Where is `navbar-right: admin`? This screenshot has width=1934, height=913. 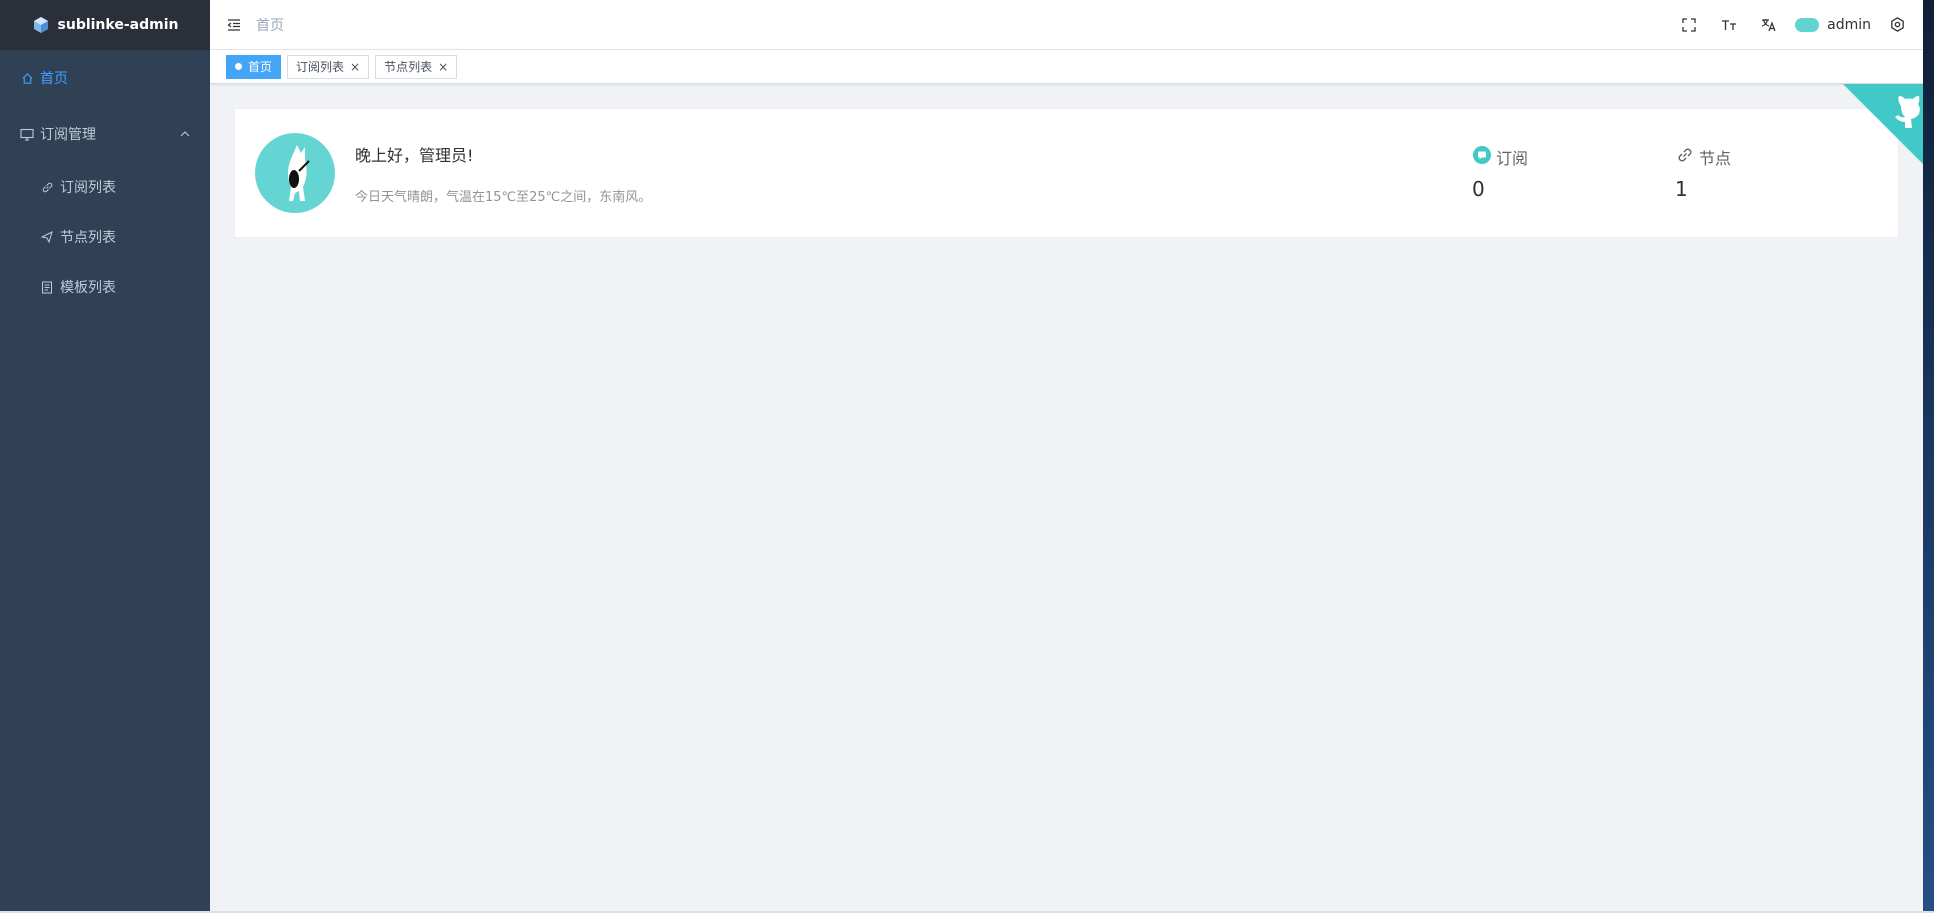 navbar-right: admin is located at coordinates (1789, 25).